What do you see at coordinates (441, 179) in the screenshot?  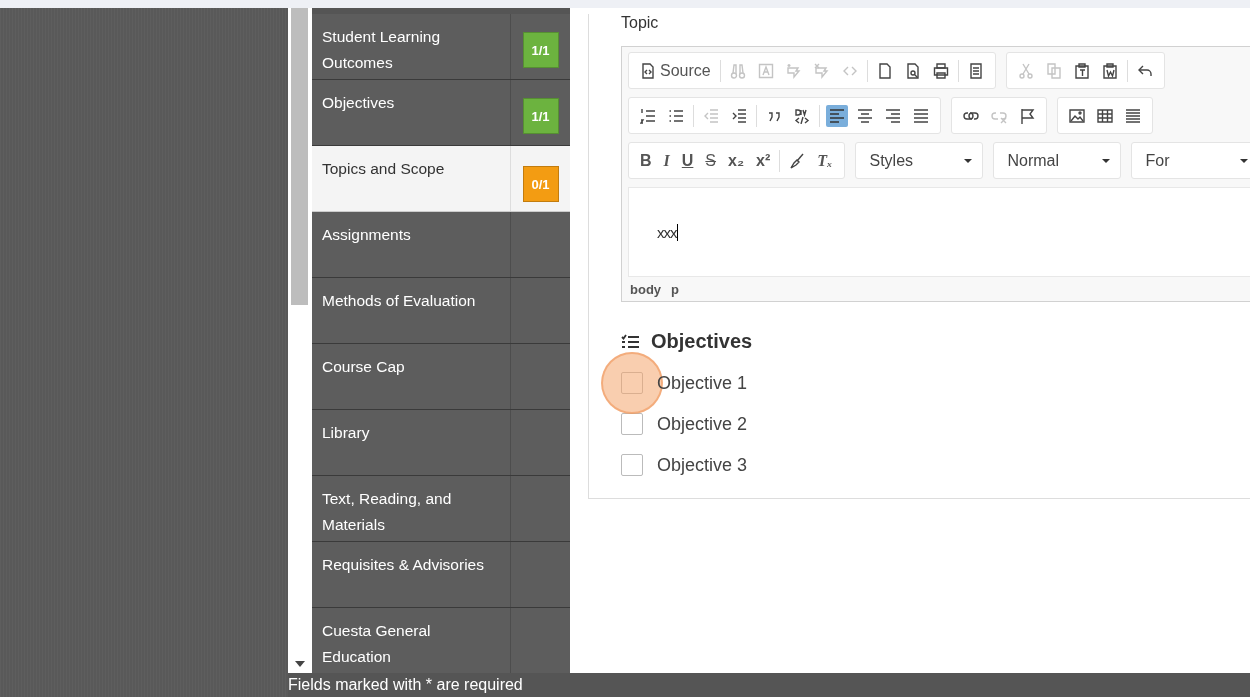 I see `sidebar-item: Topics and Scope 0/1` at bounding box center [441, 179].